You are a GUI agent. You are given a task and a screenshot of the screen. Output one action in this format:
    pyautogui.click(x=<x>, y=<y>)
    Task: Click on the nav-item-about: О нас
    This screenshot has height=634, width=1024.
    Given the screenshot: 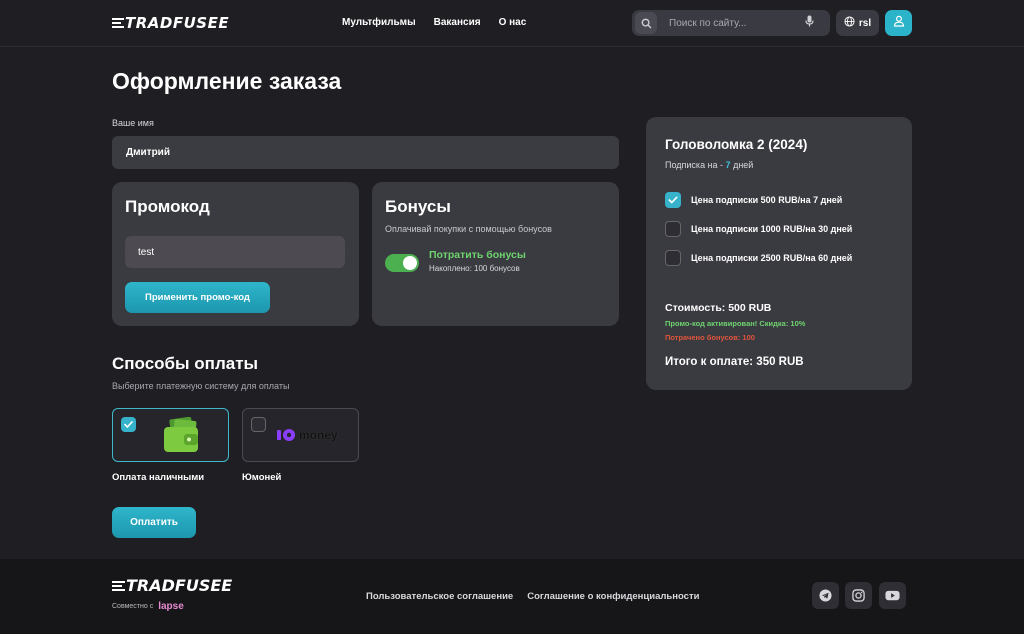 What is the action you would take?
    pyautogui.click(x=513, y=22)
    